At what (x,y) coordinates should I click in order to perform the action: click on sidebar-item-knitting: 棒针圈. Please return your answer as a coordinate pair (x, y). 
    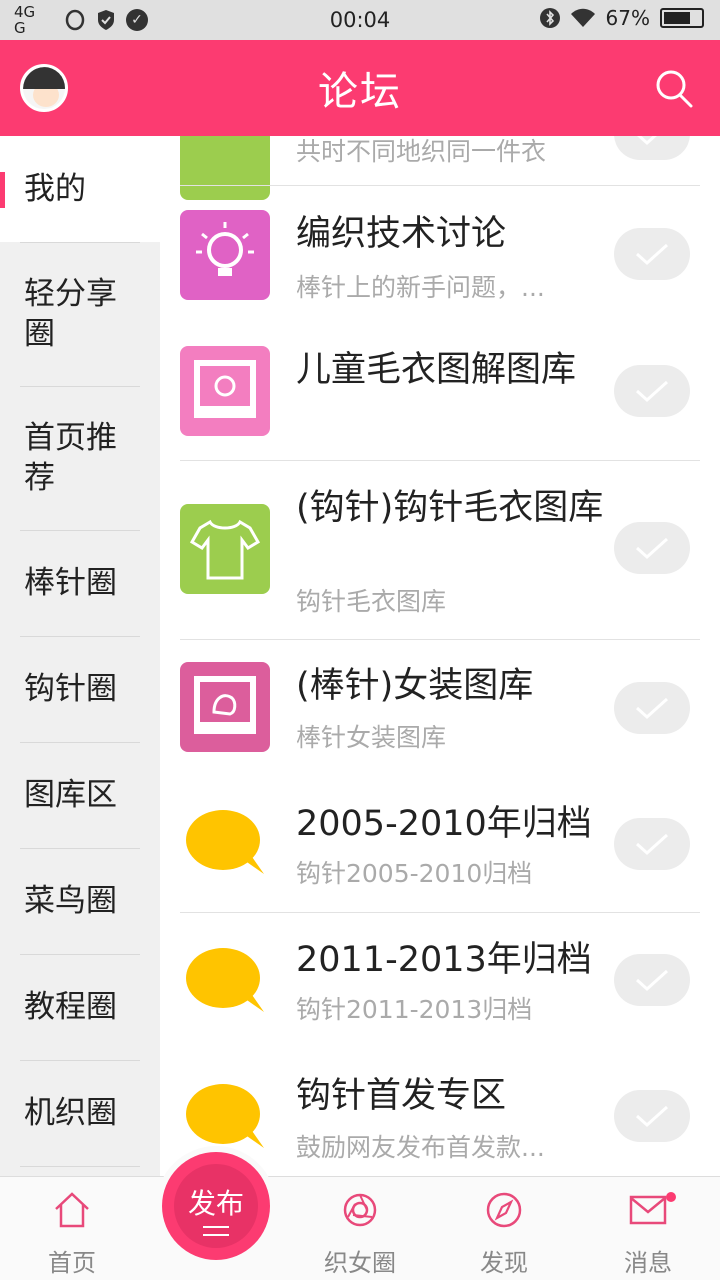
    Looking at the image, I should click on (80, 583).